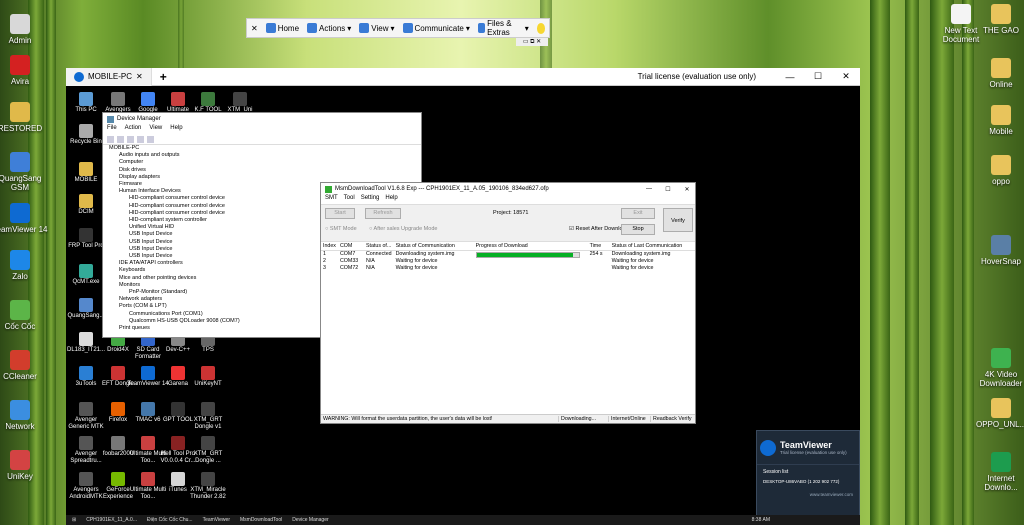 This screenshot has height=525, width=1024. I want to click on desktop-icon: HoverSnap, so click(1000, 250).